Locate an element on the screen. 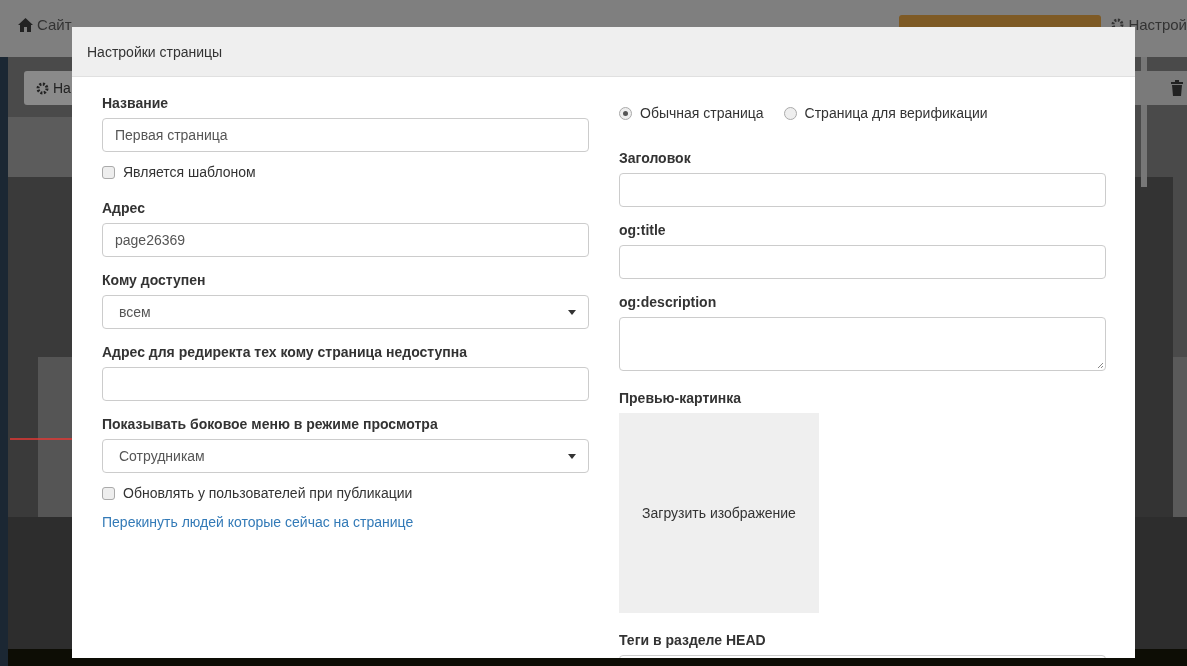 The image size is (1187, 666). radio-label: Страница для верификации is located at coordinates (896, 113).